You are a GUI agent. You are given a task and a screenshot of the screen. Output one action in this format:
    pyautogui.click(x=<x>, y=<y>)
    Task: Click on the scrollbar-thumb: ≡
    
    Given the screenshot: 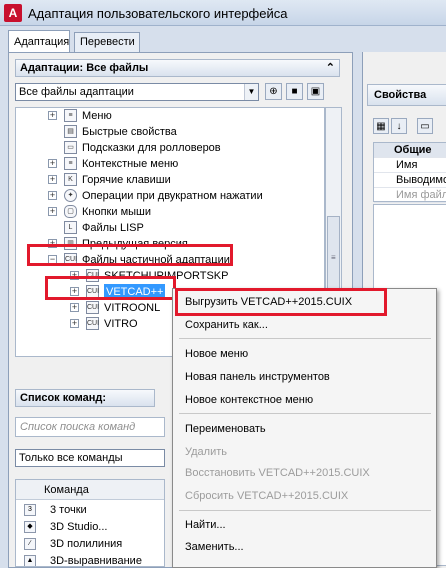 What is the action you would take?
    pyautogui.click(x=333, y=256)
    